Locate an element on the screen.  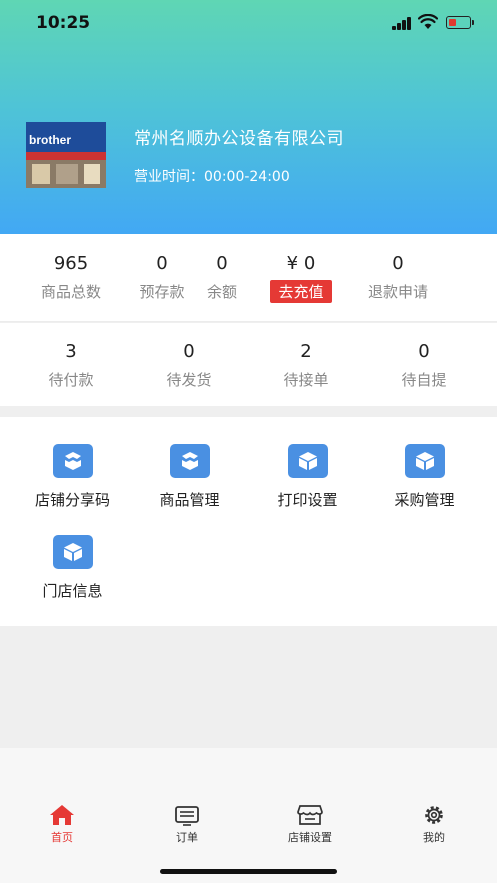
cellular-signal-icon is located at coordinates (402, 23).